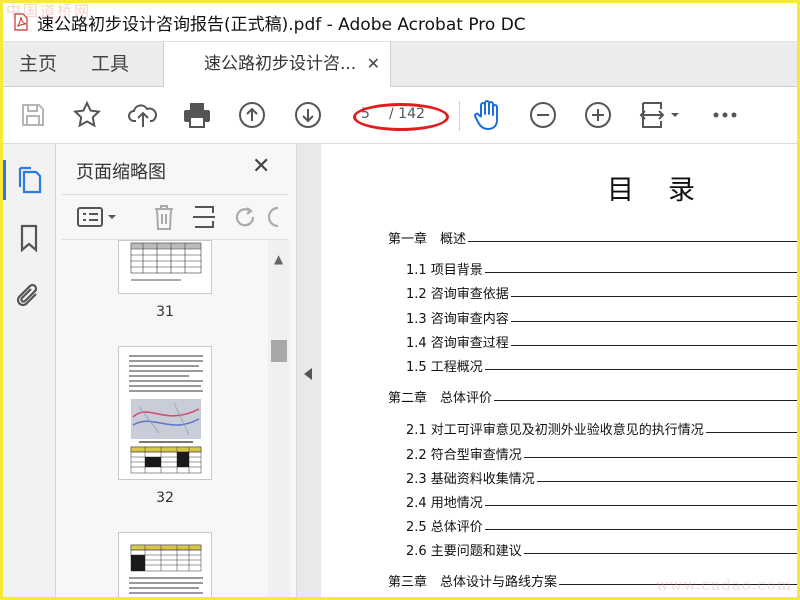 The height and width of the screenshot is (600, 800). I want to click on page-down-icon, so click(308, 115).